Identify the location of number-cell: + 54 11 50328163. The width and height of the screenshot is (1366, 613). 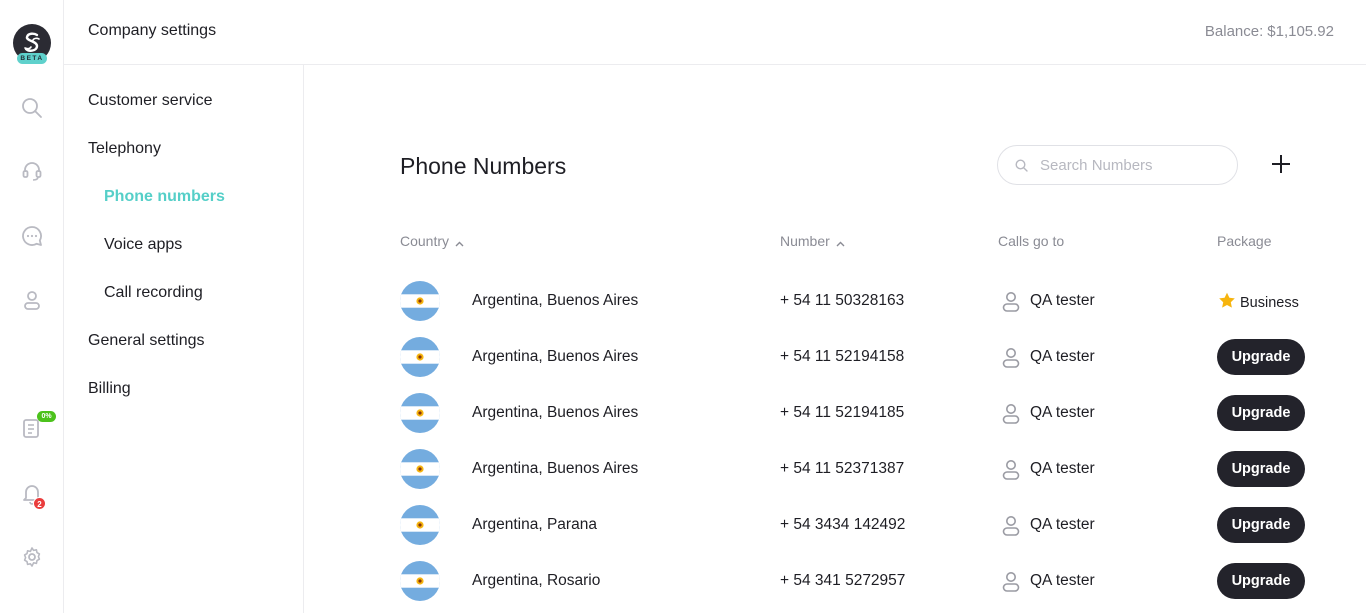
(842, 300).